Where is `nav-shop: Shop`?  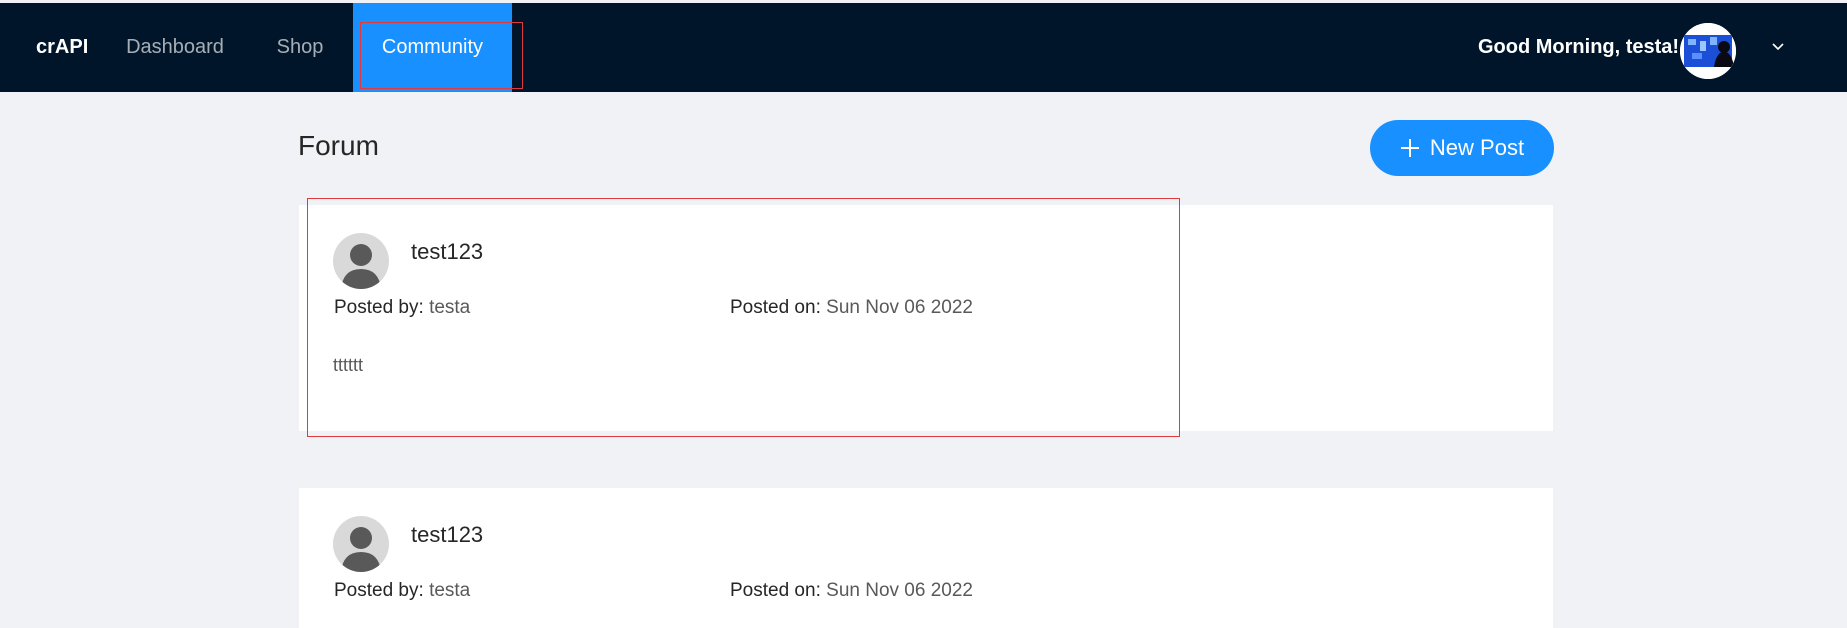 nav-shop: Shop is located at coordinates (300, 47).